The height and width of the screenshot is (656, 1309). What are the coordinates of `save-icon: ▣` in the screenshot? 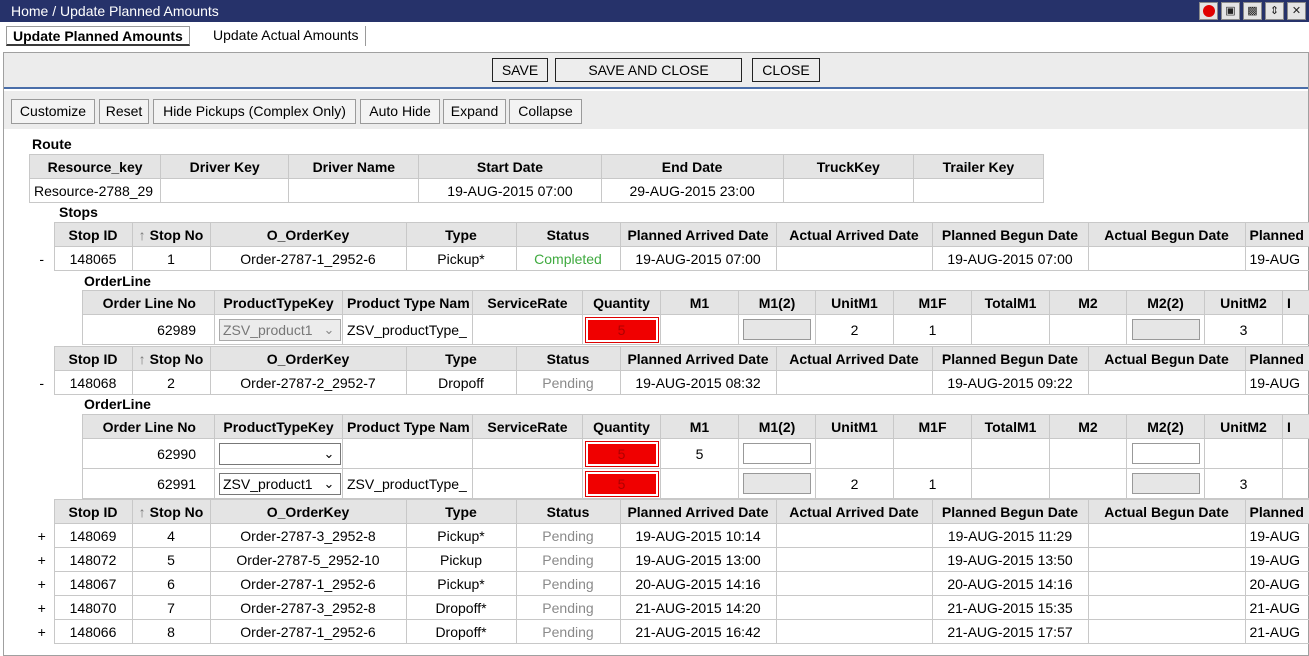 It's located at (1230, 11).